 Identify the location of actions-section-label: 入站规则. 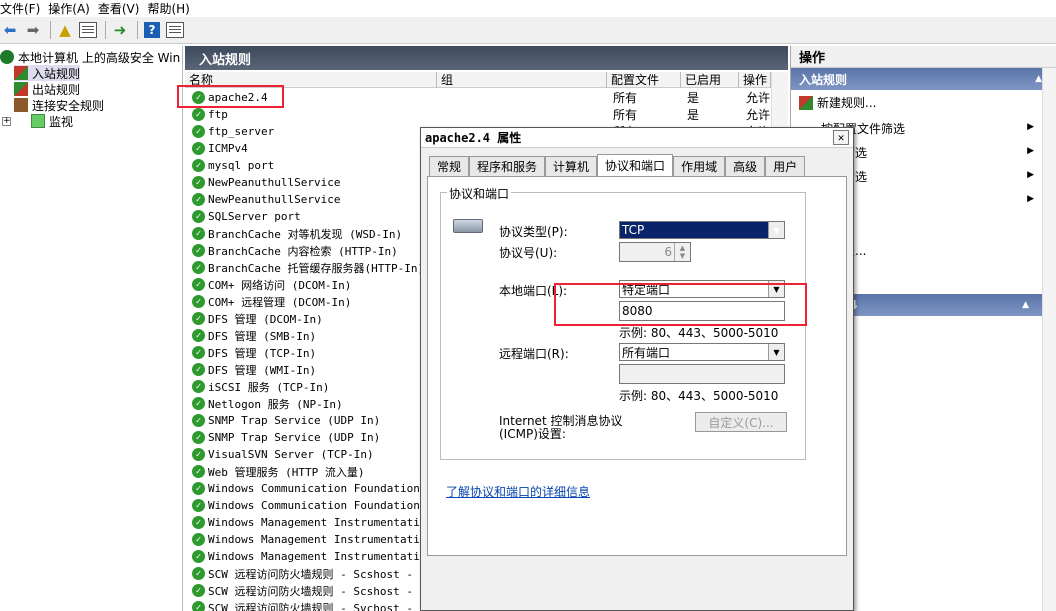
(823, 79).